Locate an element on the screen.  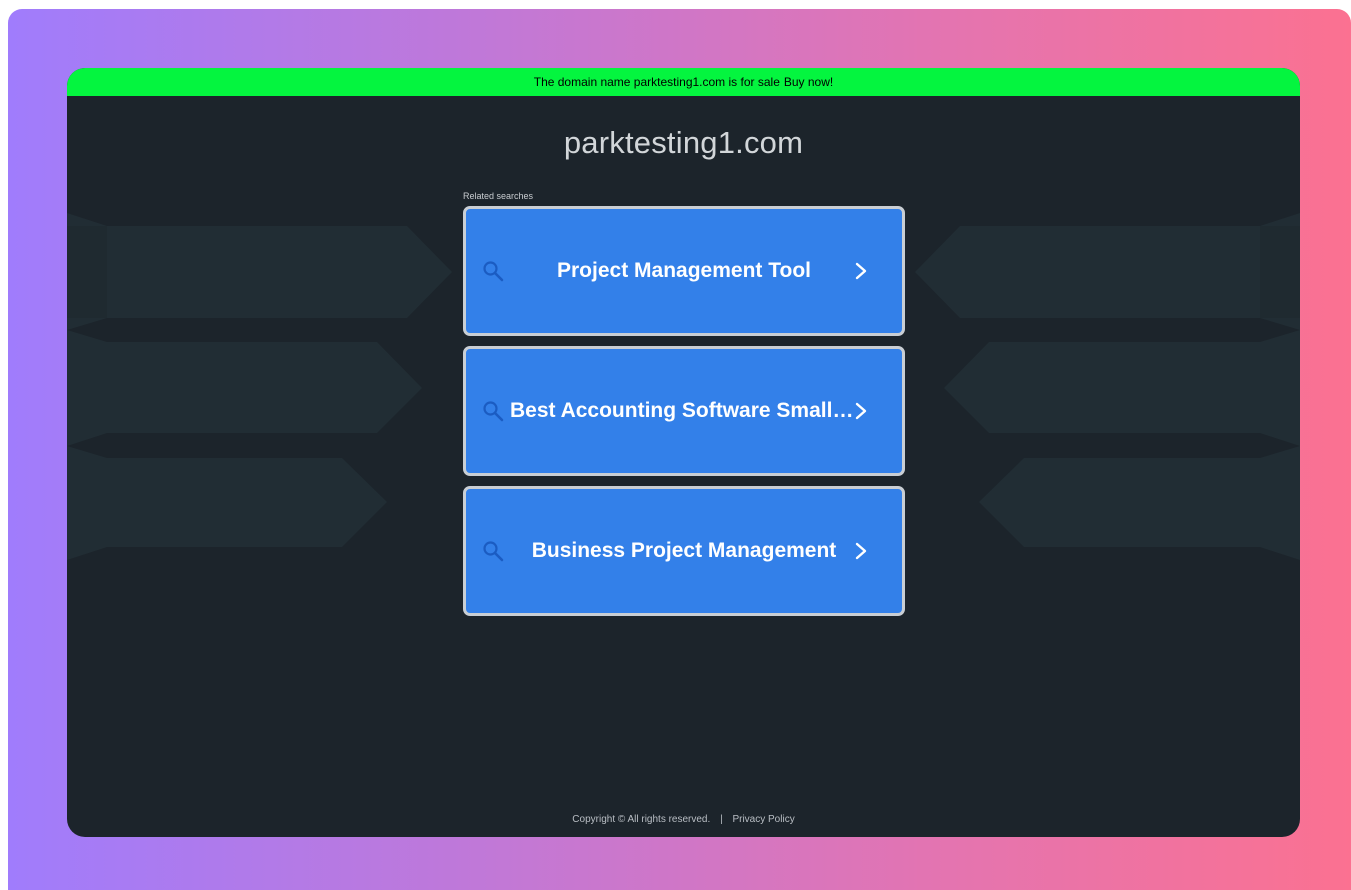
related-search-label: Project Management Tool is located at coordinates (684, 270).